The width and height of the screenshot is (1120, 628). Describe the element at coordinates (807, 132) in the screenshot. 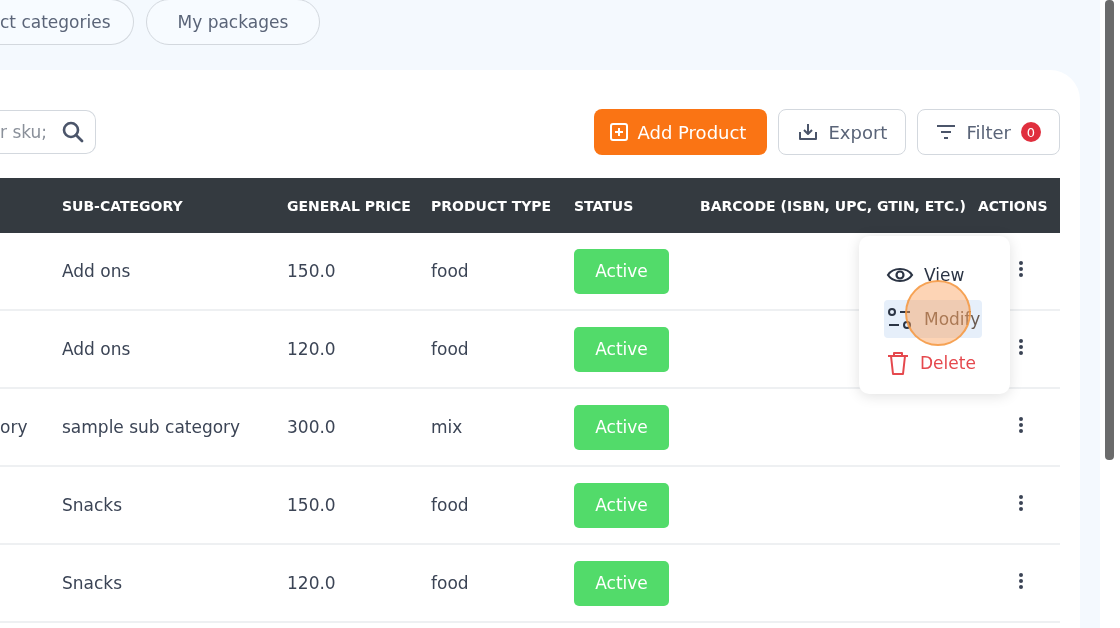

I see `download-icon` at that location.